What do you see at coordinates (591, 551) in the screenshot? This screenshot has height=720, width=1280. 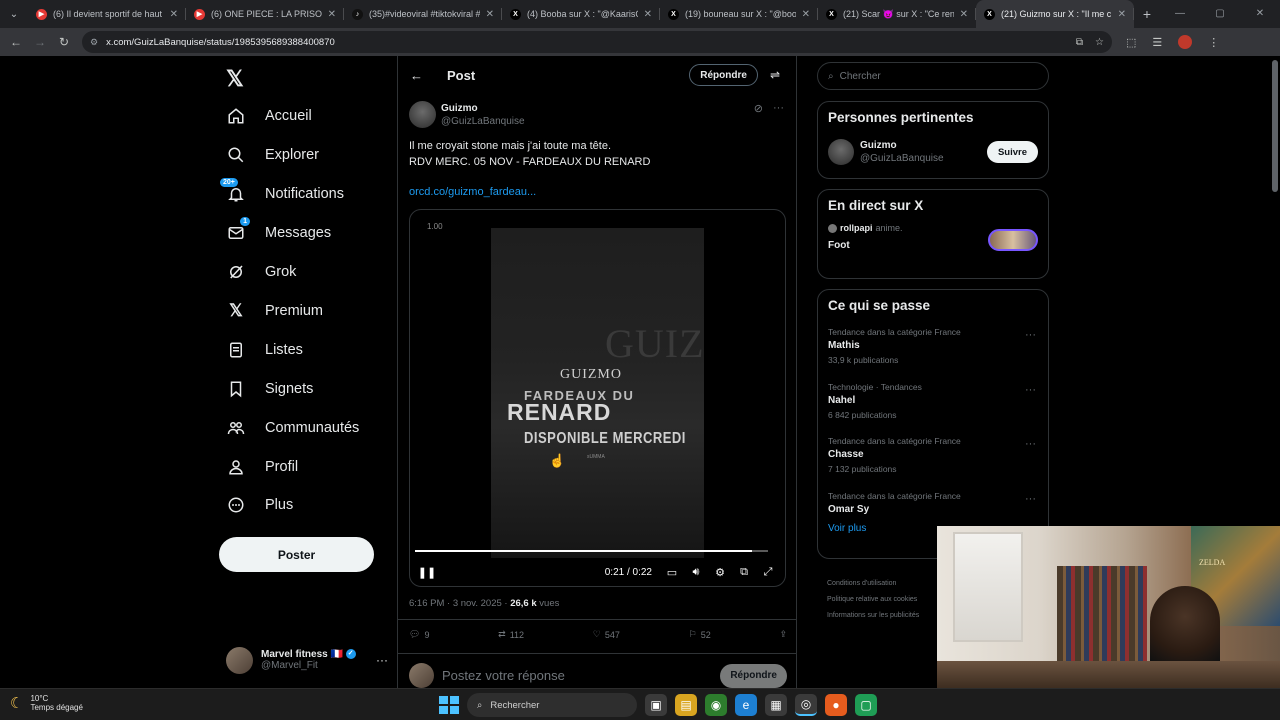 I see `video-progress-bar` at bounding box center [591, 551].